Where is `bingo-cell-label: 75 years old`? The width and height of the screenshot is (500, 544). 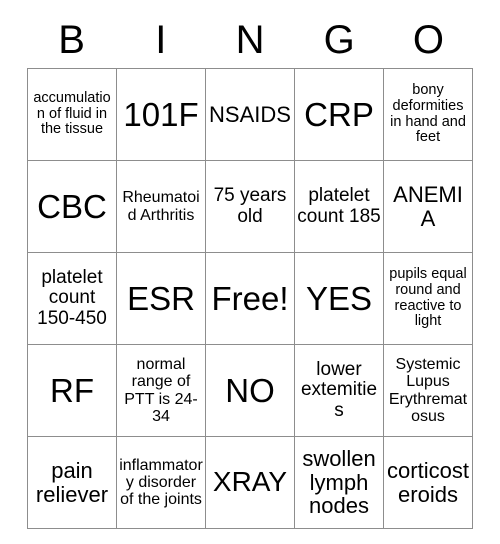 bingo-cell-label: 75 years old is located at coordinates (250, 205).